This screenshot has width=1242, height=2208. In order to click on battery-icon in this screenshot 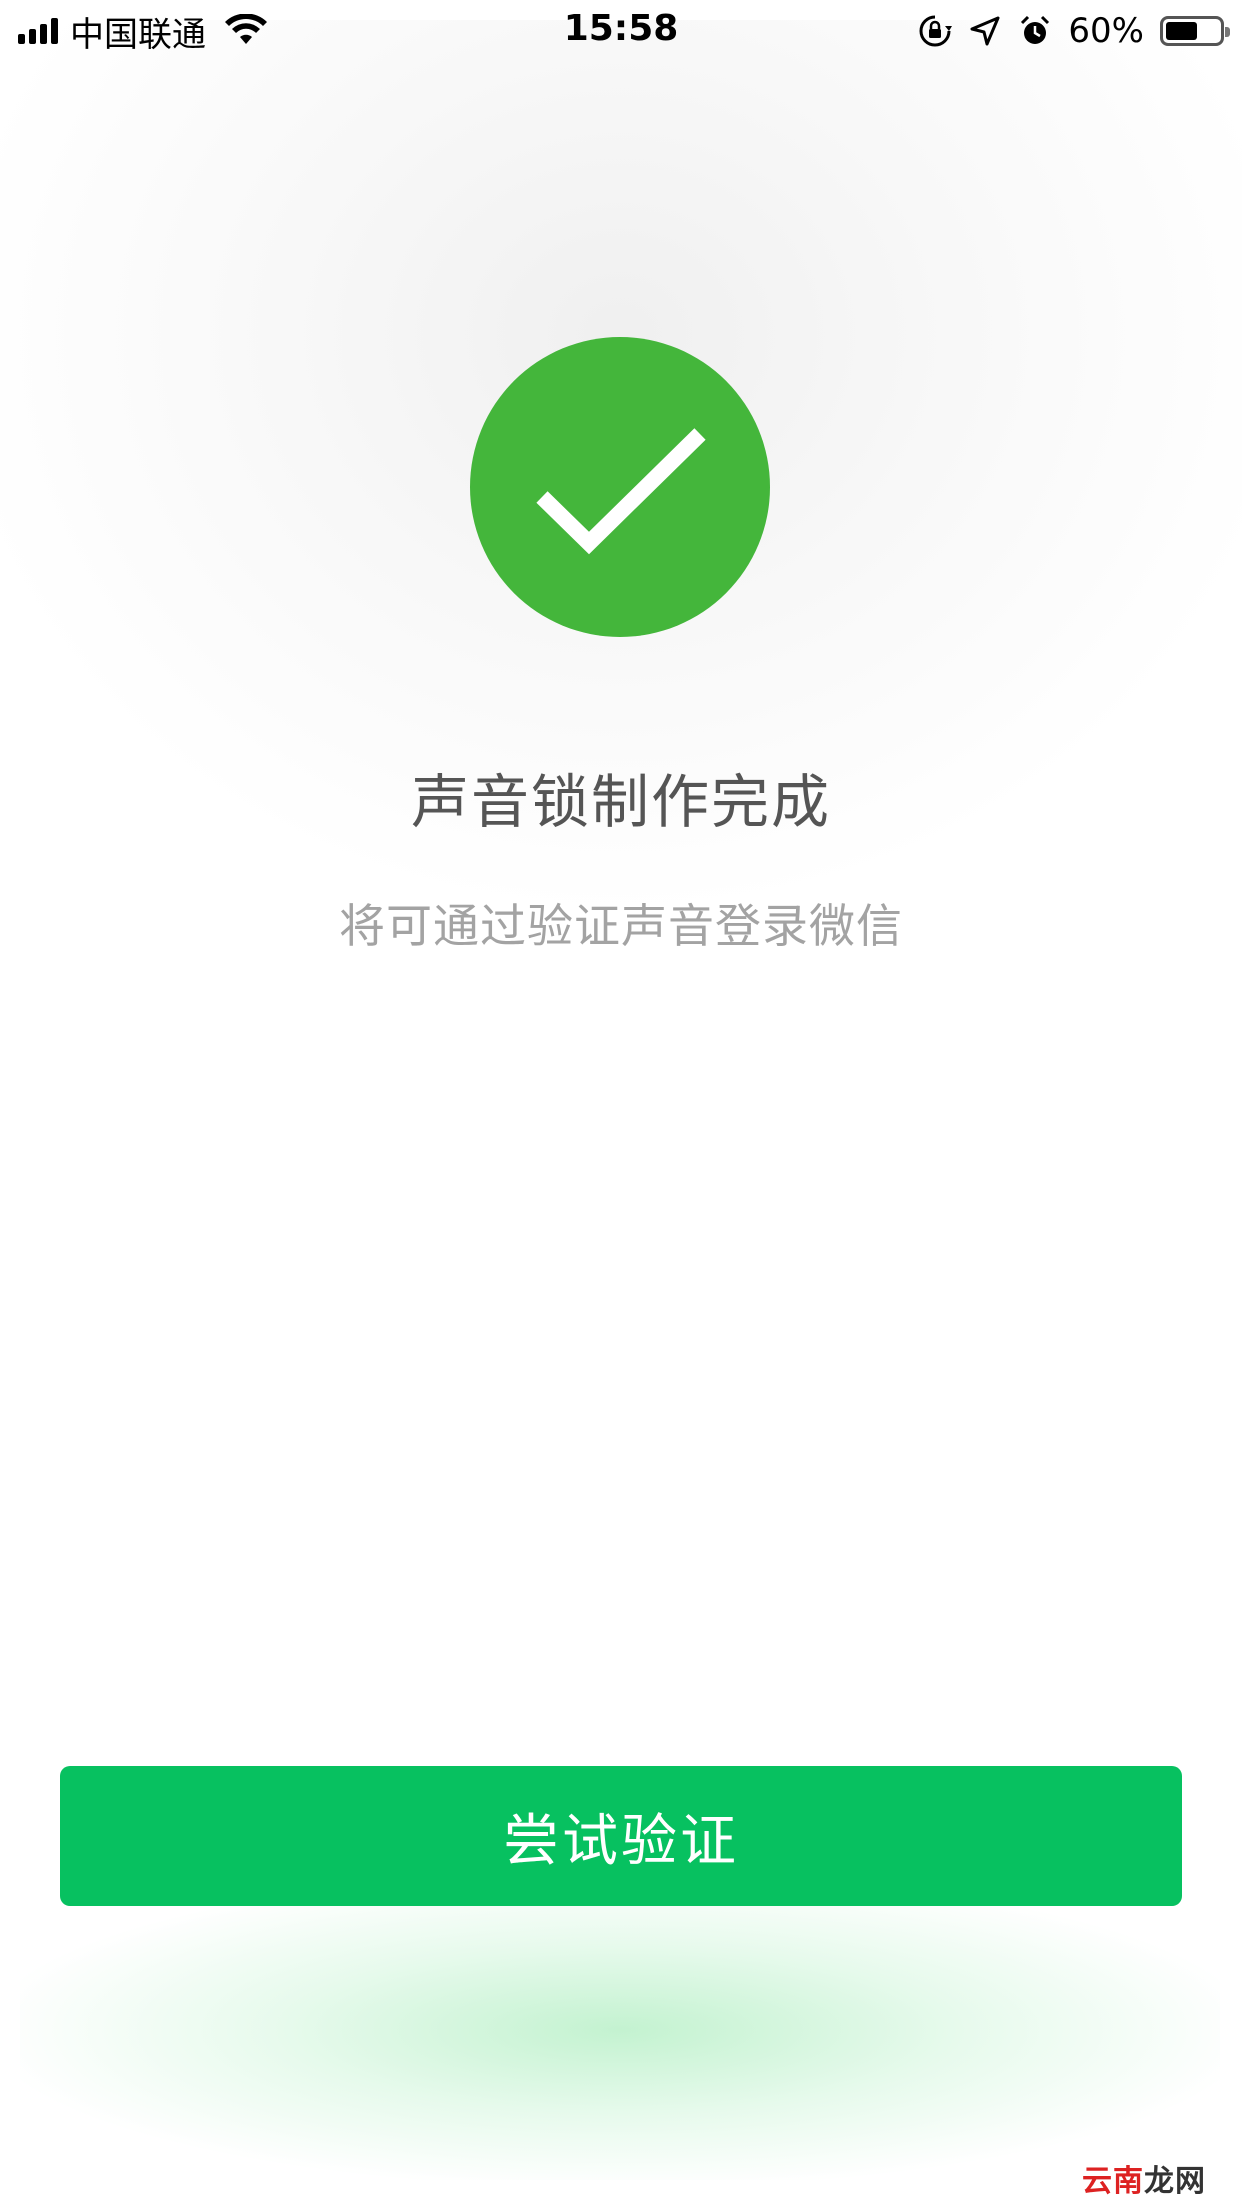, I will do `click(1195, 31)`.